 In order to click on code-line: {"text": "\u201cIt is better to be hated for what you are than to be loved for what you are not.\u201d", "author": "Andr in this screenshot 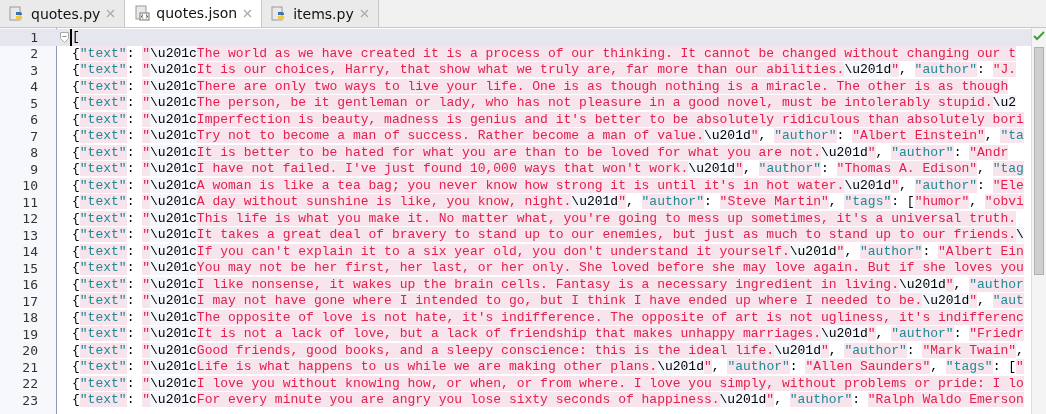, I will do `click(540, 152)`.